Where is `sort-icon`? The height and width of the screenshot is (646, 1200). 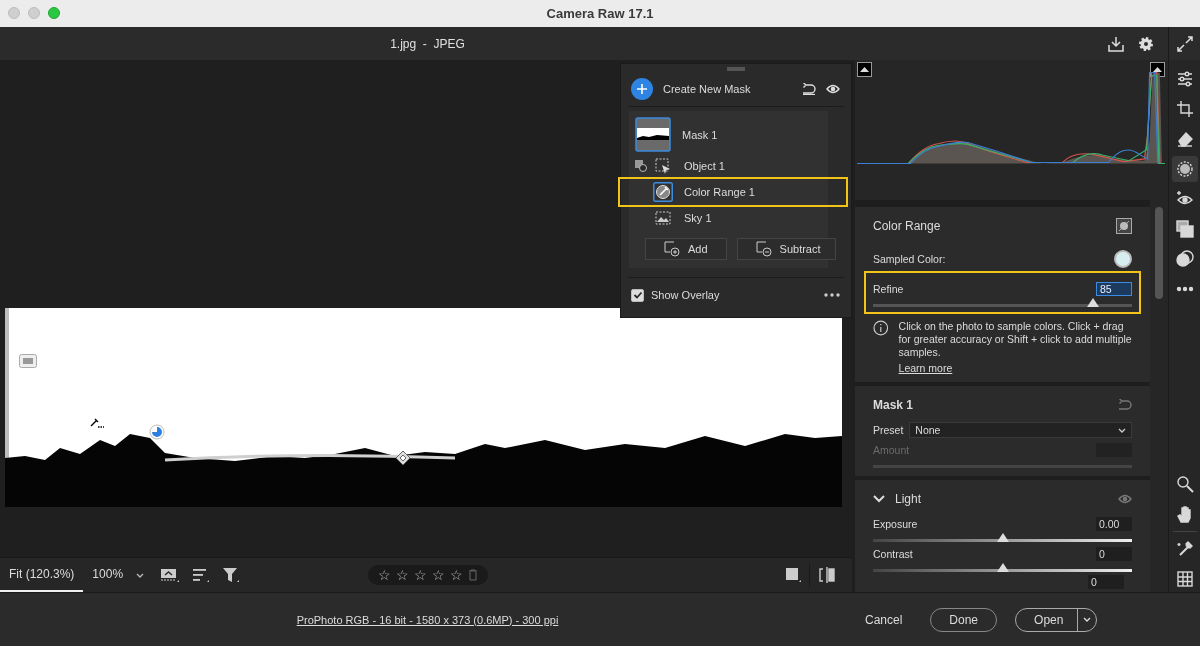 sort-icon is located at coordinates (201, 575).